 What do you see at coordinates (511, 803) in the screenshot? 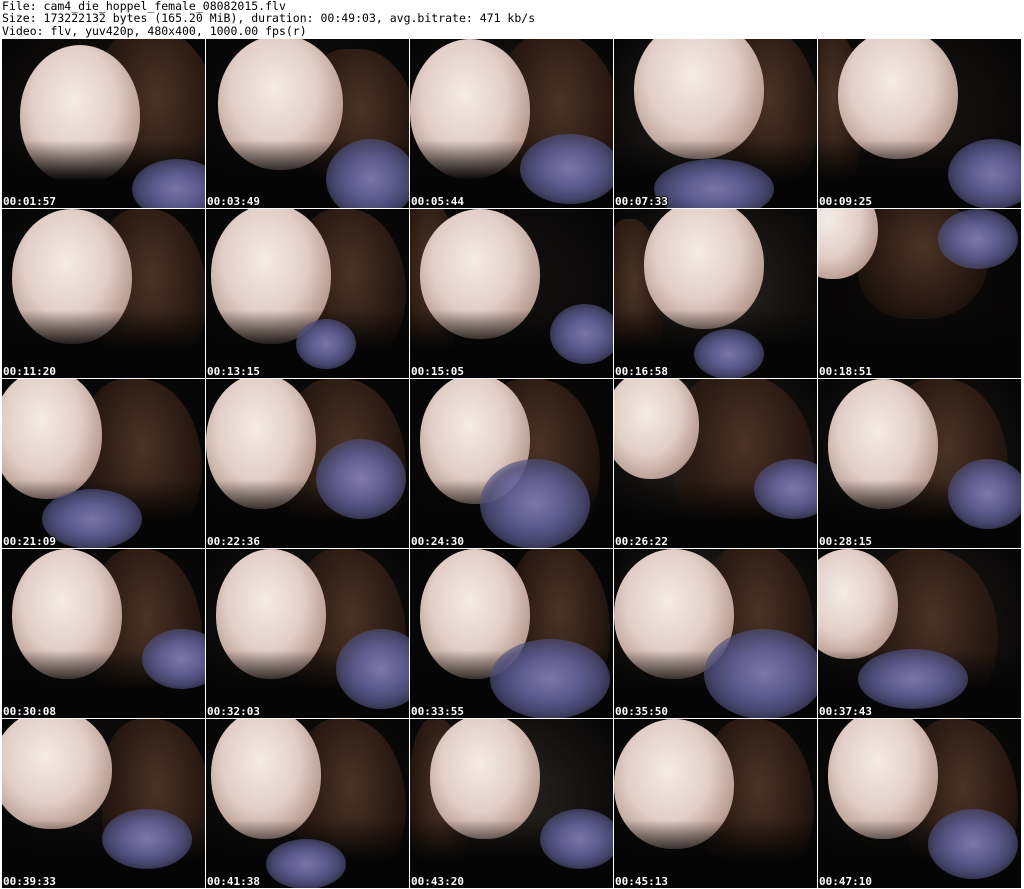
I see `video-thumbnail: 00:43:20` at bounding box center [511, 803].